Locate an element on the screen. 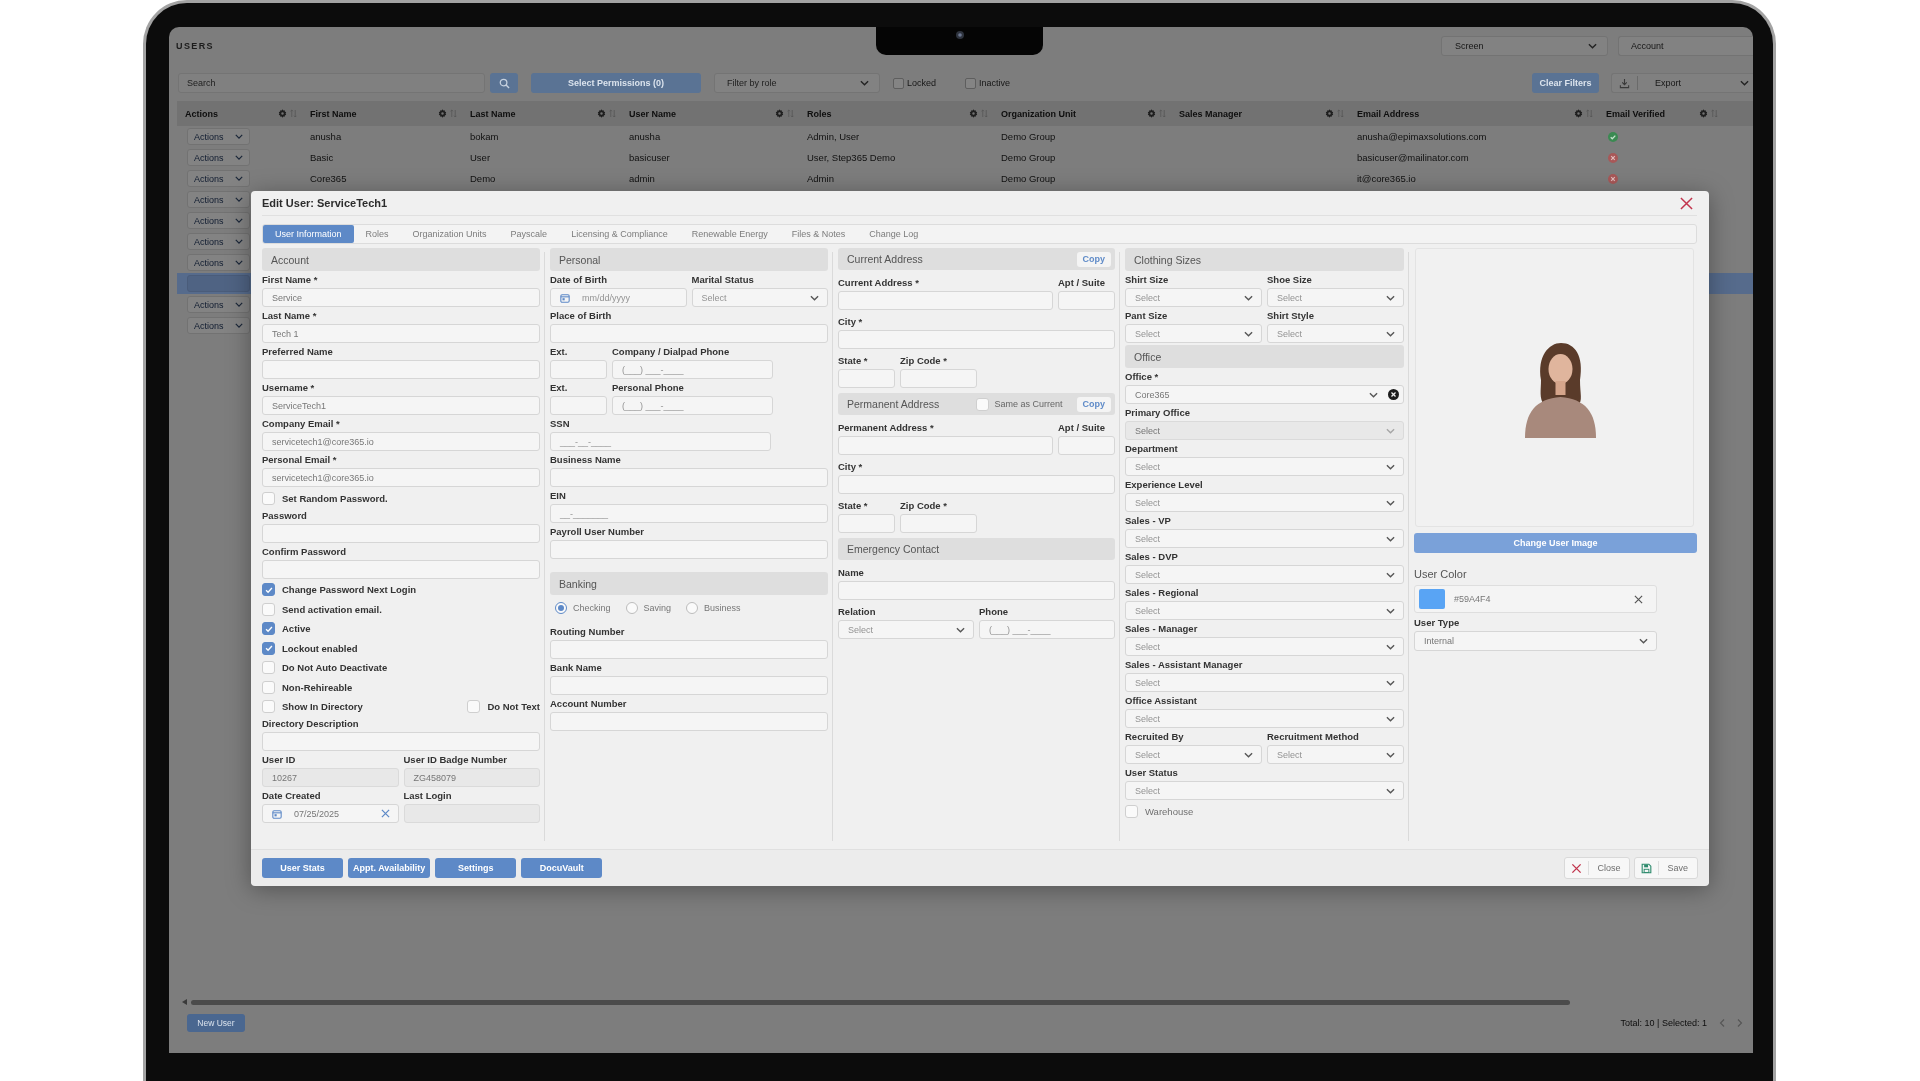 This screenshot has height=1081, width=1920. scroll-left-icon is located at coordinates (184, 1002).